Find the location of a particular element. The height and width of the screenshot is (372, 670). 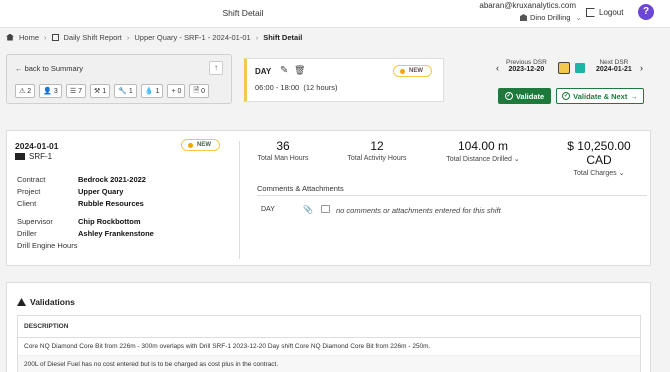

arrow-right-icon: → is located at coordinates (634, 96).